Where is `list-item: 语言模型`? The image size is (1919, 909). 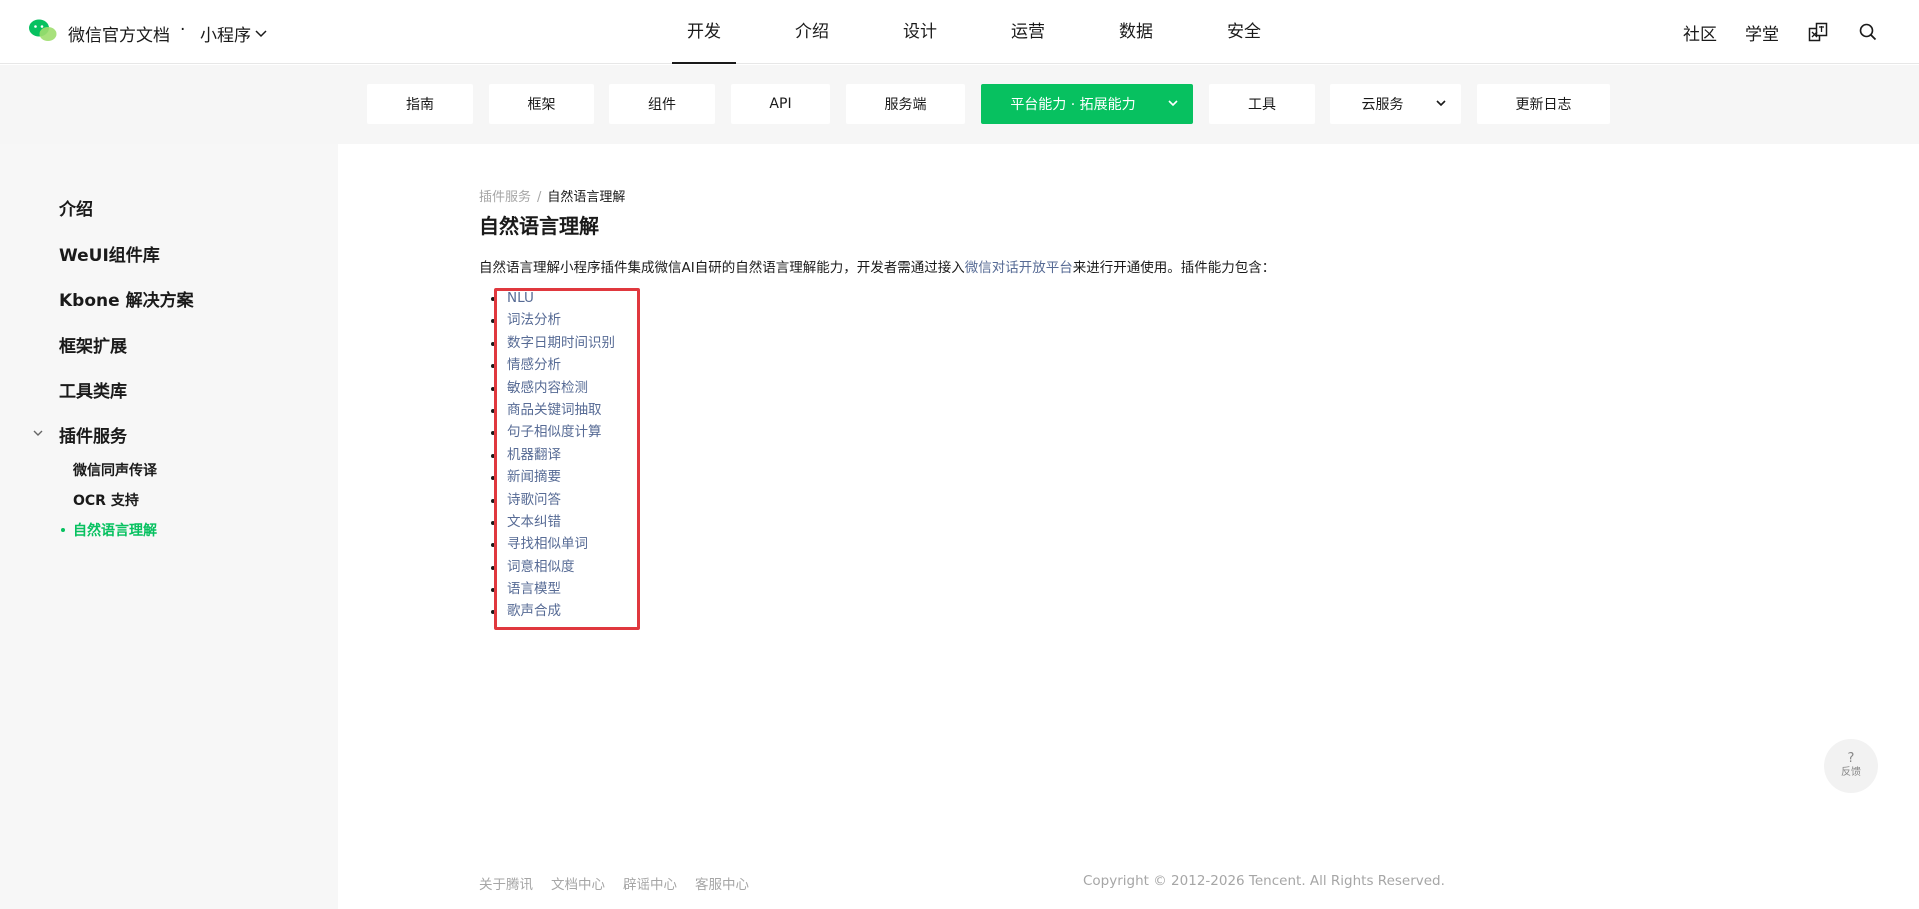
list-item: 语言模型 is located at coordinates (553, 589).